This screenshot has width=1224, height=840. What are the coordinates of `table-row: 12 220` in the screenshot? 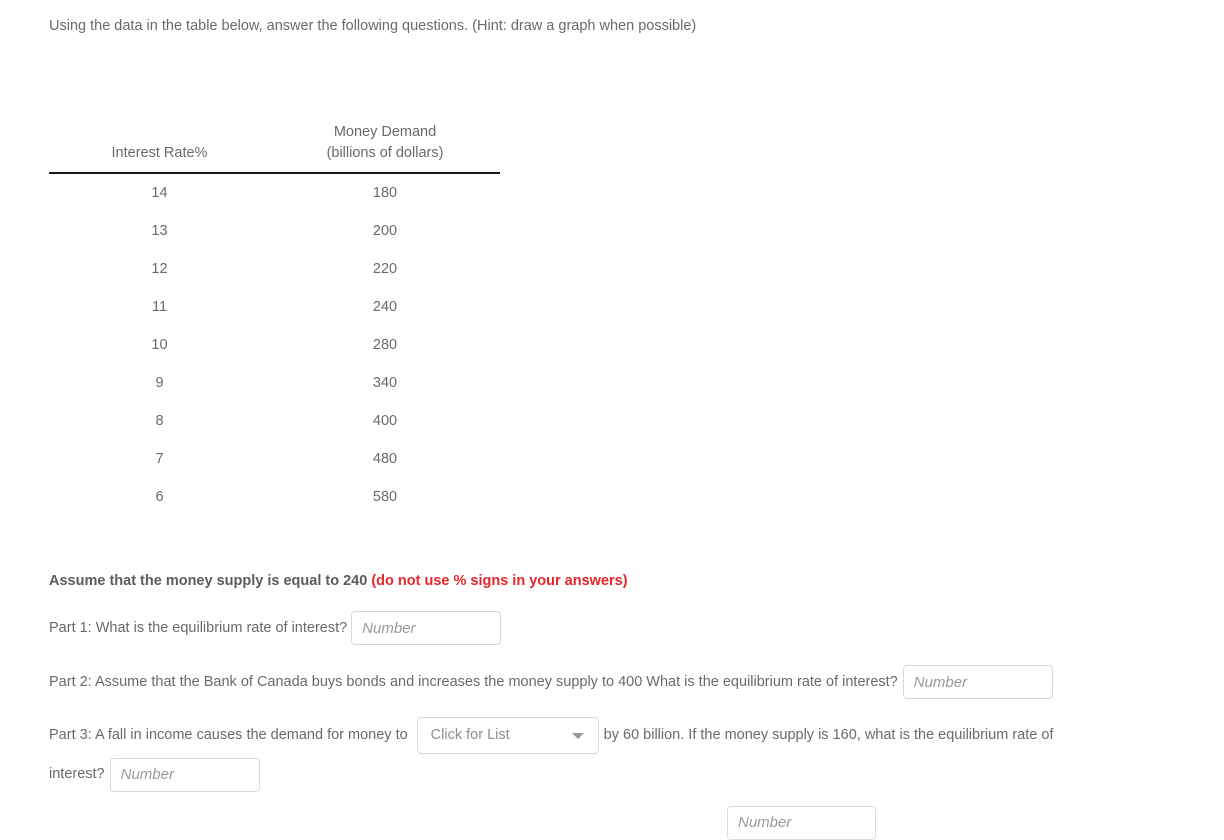 It's located at (274, 269).